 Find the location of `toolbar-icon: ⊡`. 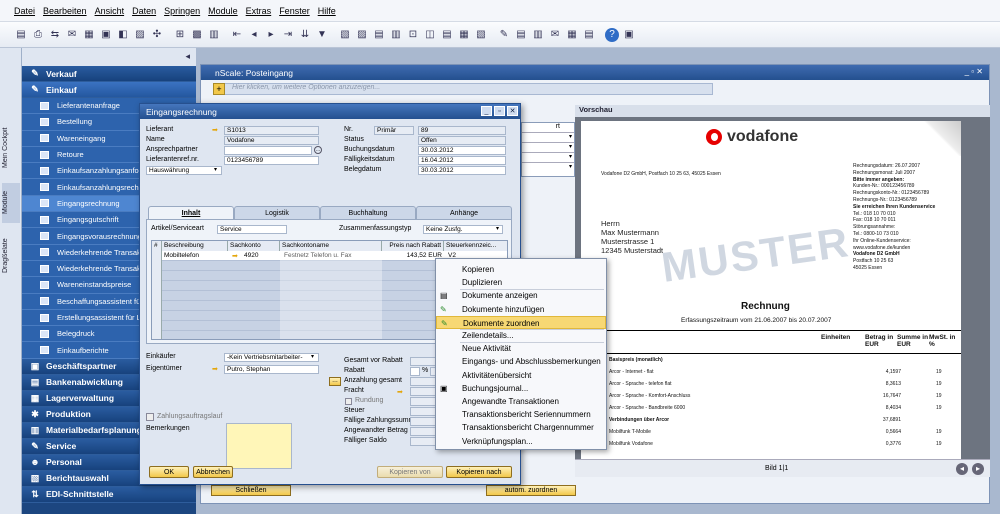

toolbar-icon: ⊡ is located at coordinates (413, 35).